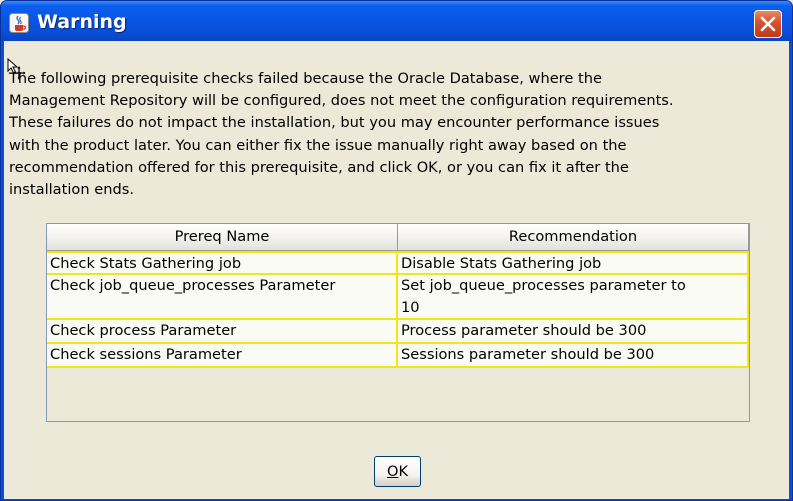  What do you see at coordinates (396, 21) in the screenshot?
I see `title-bar: Warning` at bounding box center [396, 21].